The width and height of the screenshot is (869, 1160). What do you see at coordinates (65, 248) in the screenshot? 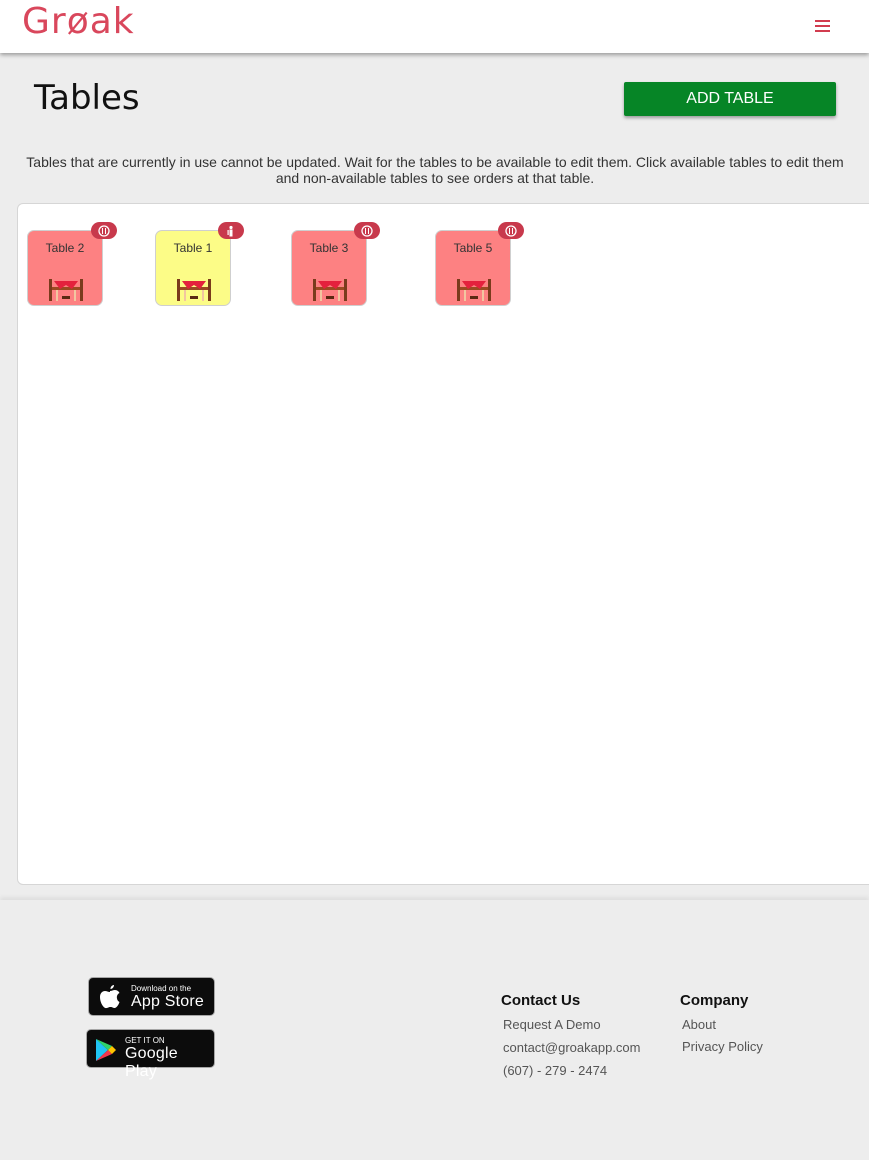
I see `table-label: Table 2` at bounding box center [65, 248].